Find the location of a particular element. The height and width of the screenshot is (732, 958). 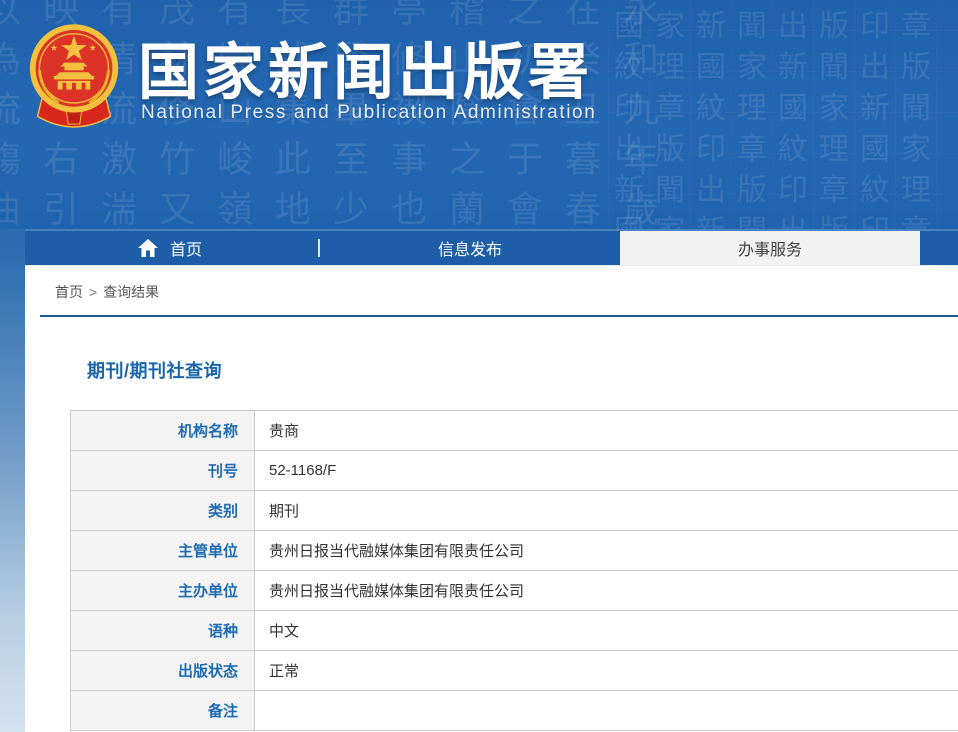

nav-divider is located at coordinates (319, 248).